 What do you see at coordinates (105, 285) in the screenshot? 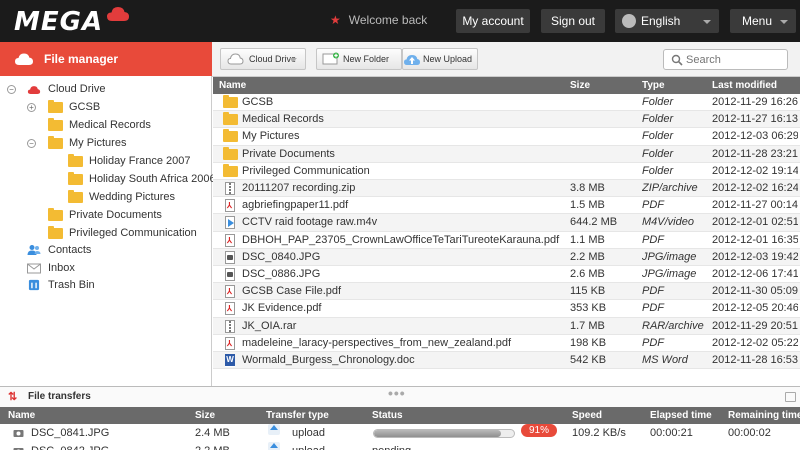
I see `tree-item-trash-bin: Trash Bin` at bounding box center [105, 285].